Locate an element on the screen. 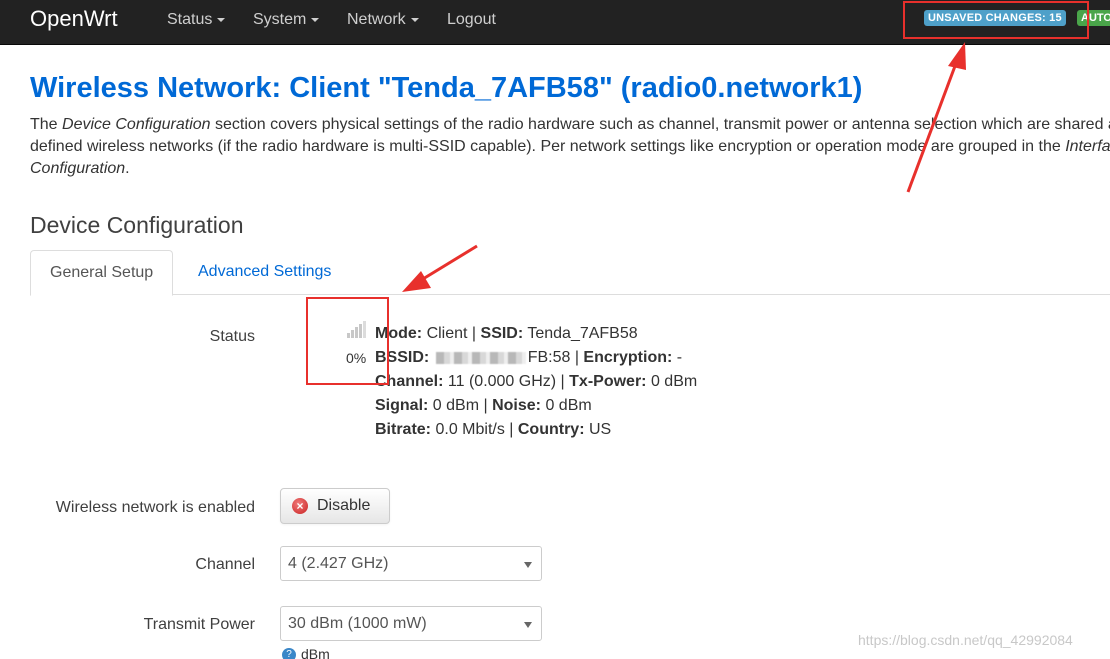  transmit-power-select: 30 dBm (1000 mW) is located at coordinates (411, 623).